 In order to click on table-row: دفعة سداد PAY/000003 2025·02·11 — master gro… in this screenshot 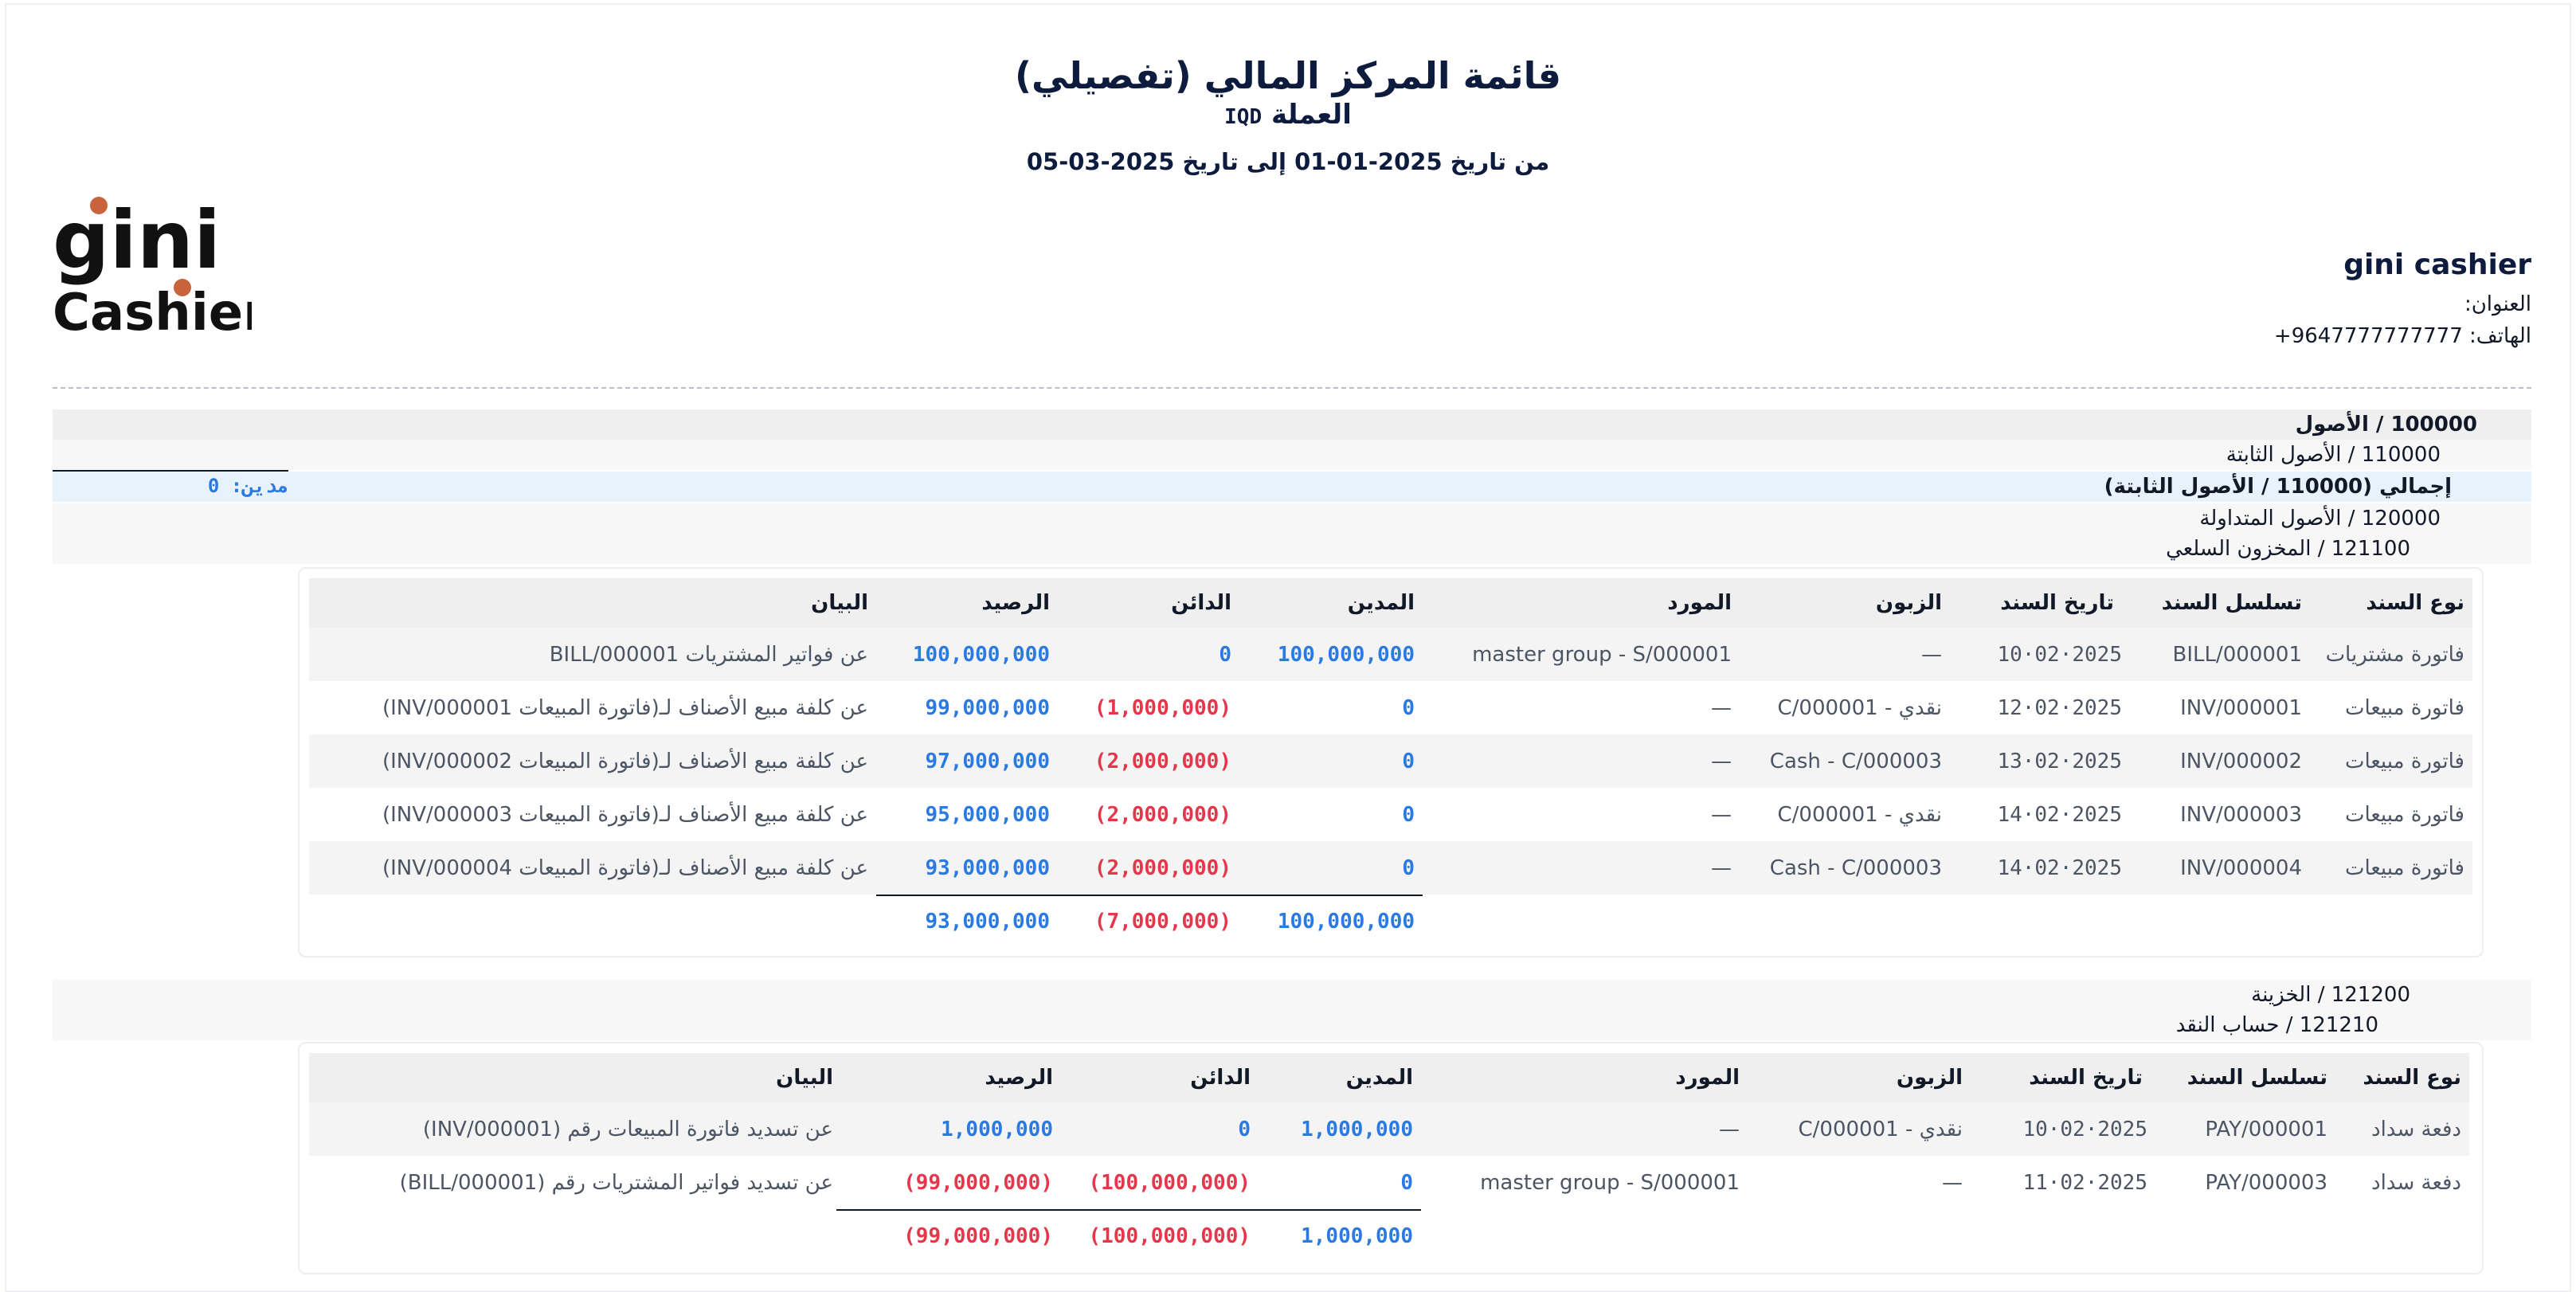, I will do `click(1389, 1182)`.